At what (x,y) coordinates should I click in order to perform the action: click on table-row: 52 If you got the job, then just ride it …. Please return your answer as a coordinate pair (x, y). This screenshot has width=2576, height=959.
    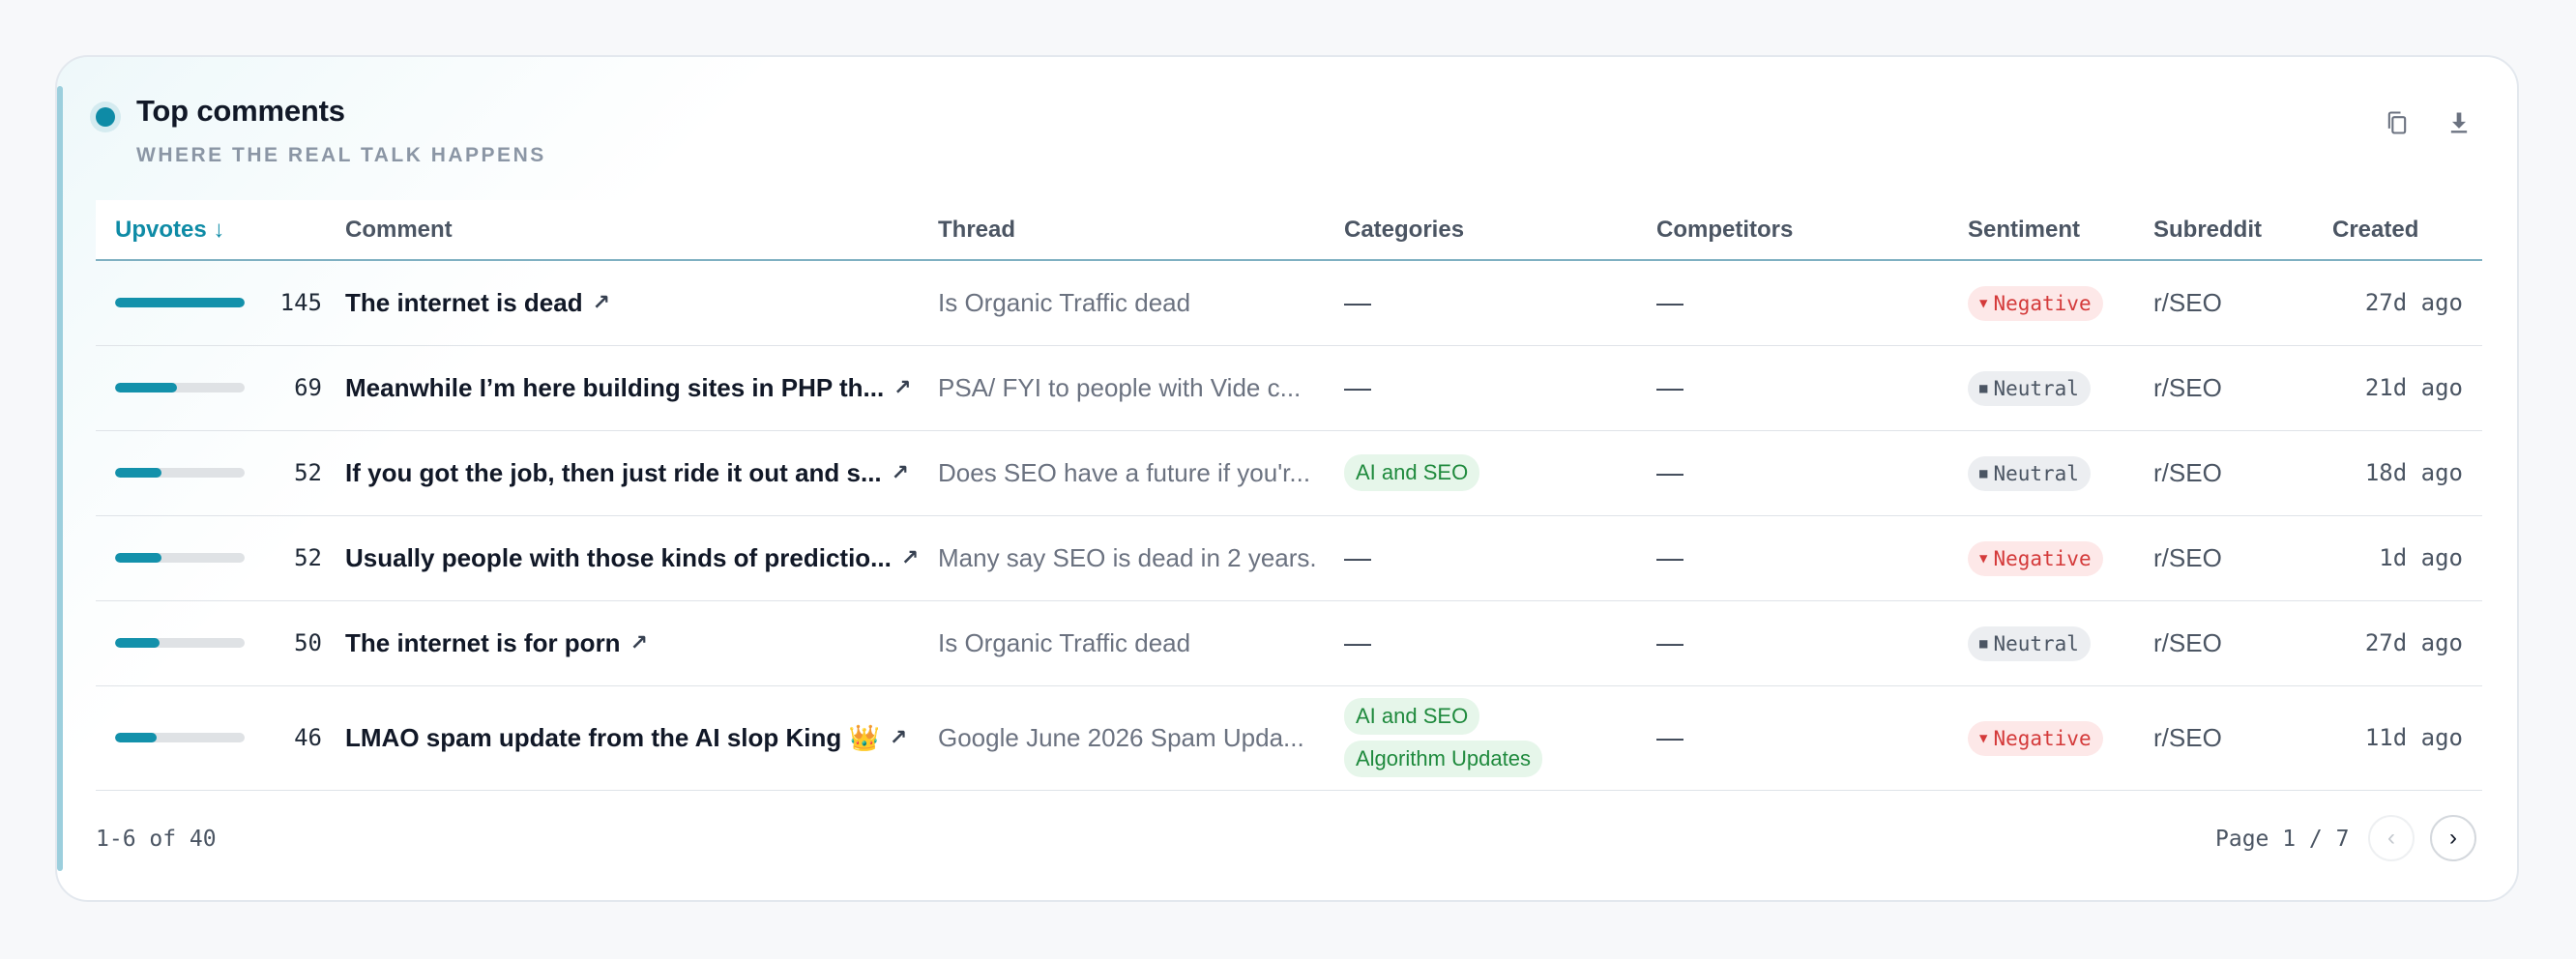
    Looking at the image, I should click on (1289, 473).